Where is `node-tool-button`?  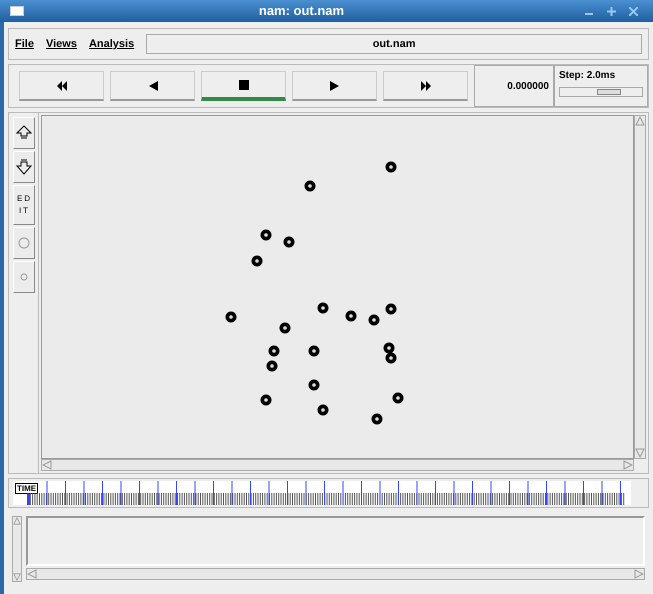 node-tool-button is located at coordinates (23, 243).